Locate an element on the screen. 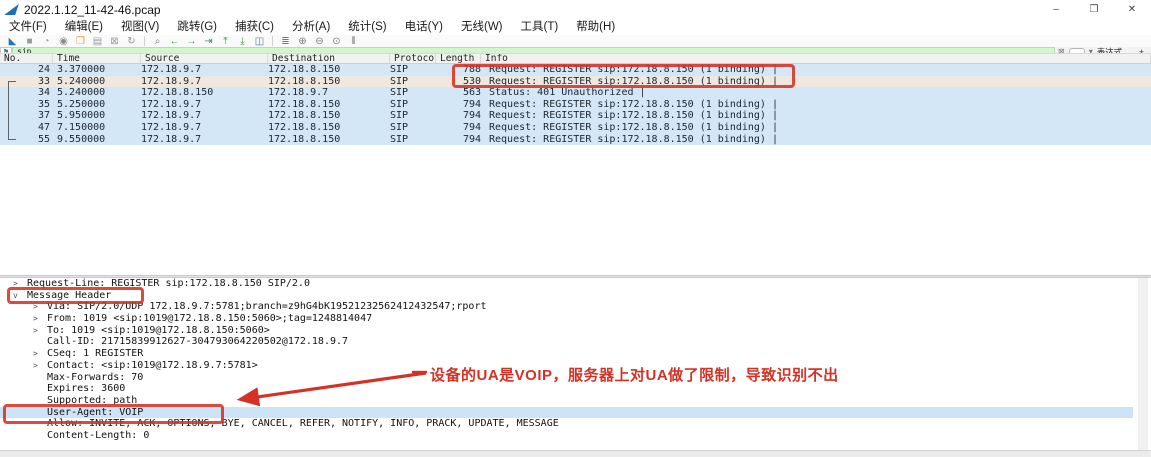  highlight-box-user-agent is located at coordinates (113, 414).